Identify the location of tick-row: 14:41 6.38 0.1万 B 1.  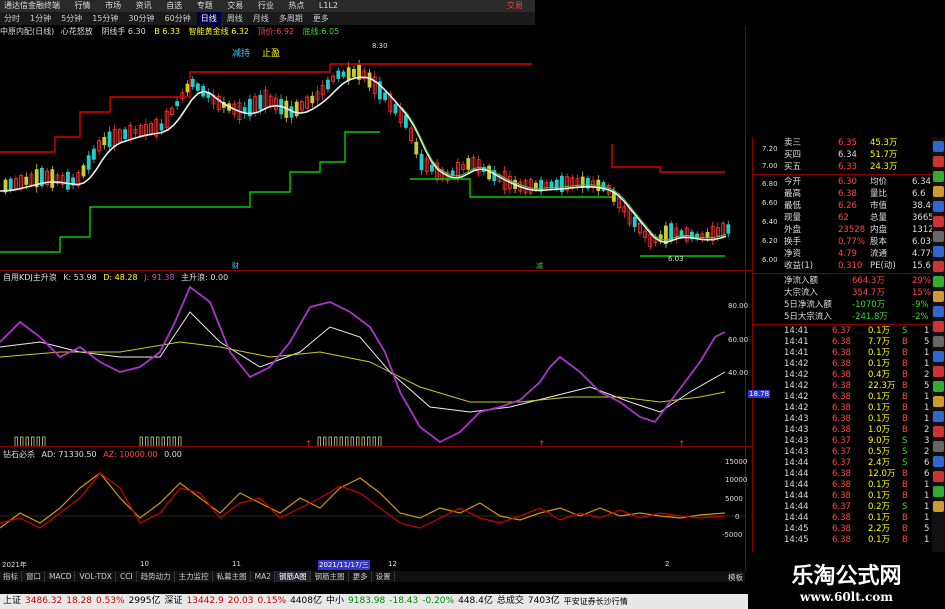
(848, 353).